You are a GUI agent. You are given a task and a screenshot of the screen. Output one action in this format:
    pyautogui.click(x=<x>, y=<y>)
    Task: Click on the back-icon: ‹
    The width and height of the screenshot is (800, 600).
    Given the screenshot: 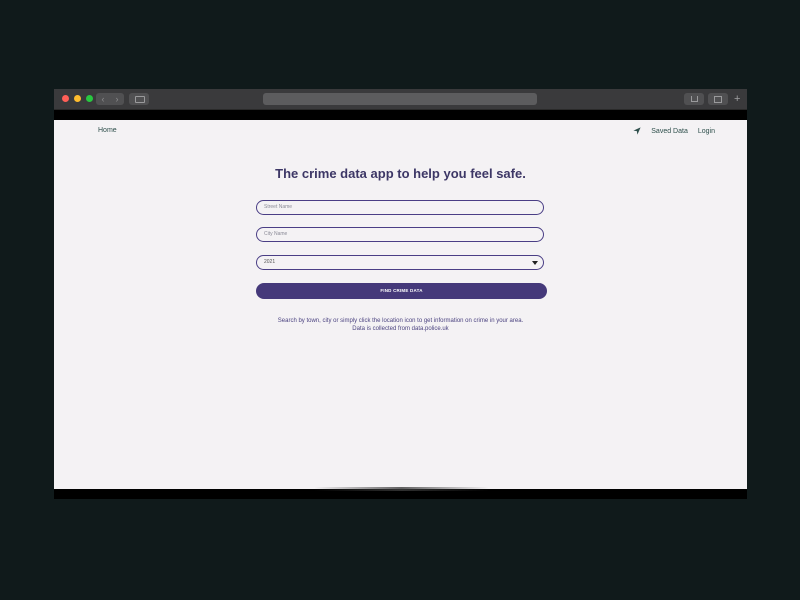 What is the action you would take?
    pyautogui.click(x=103, y=99)
    